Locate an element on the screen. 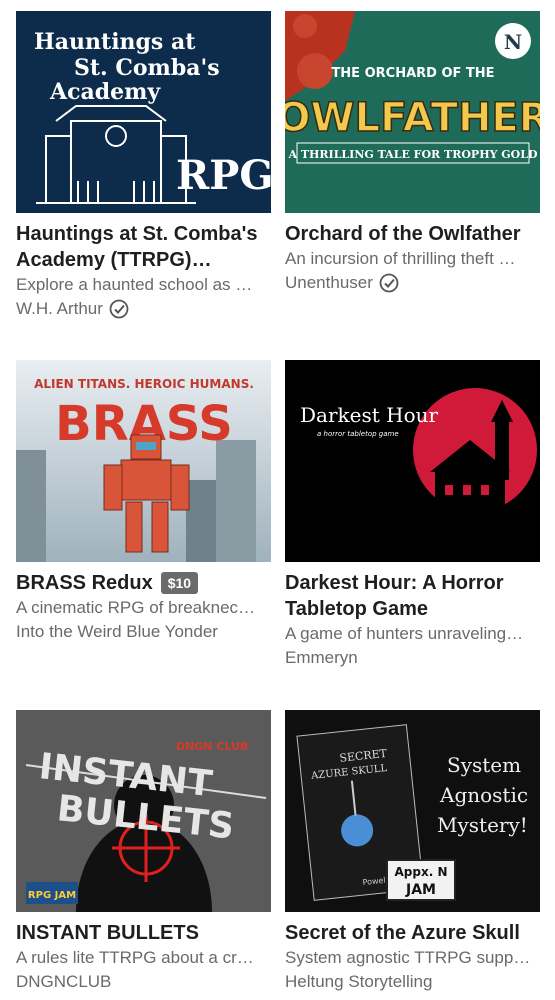 The width and height of the screenshot is (555, 1000). cover-text: a horror tabletop game is located at coordinates (358, 434).